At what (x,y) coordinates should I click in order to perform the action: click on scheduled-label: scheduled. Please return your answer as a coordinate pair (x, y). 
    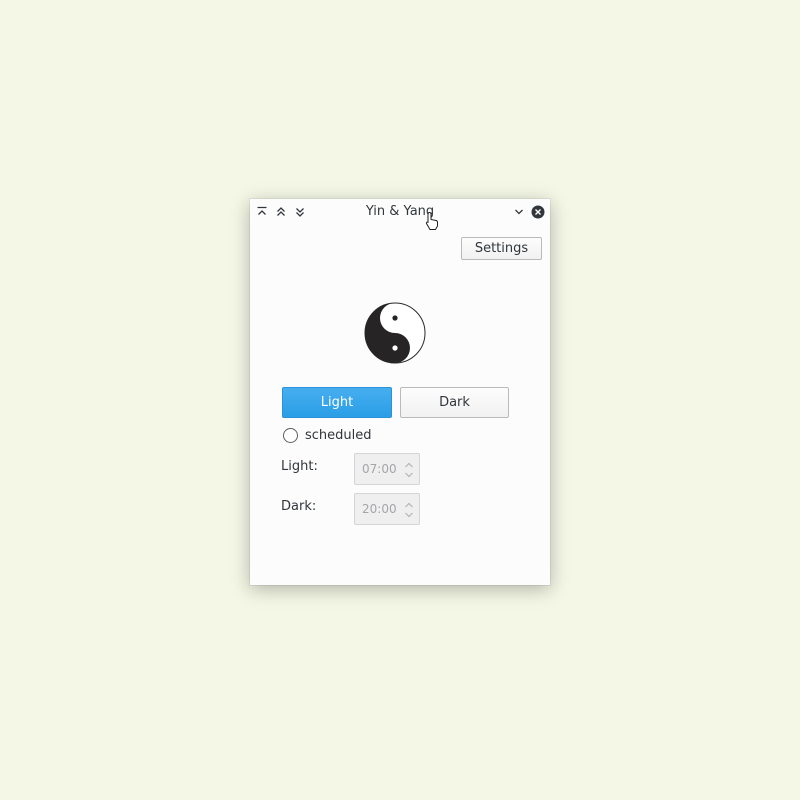
    Looking at the image, I should click on (338, 435).